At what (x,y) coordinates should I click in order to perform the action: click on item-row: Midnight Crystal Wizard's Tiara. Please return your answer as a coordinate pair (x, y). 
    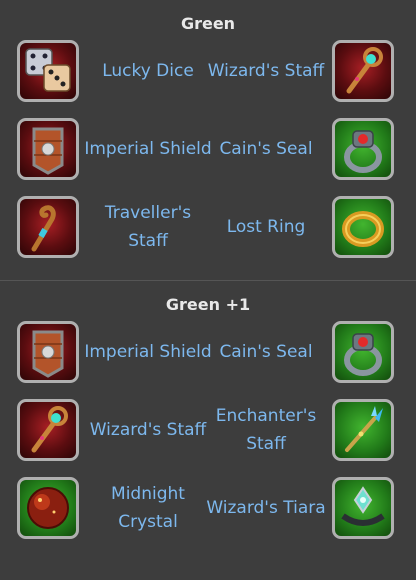
    Looking at the image, I should click on (208, 512).